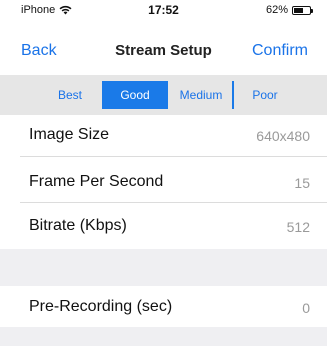 Image resolution: width=327 pixels, height=346 pixels. What do you see at coordinates (276, 10) in the screenshot?
I see `battery-percent: 62%` at bounding box center [276, 10].